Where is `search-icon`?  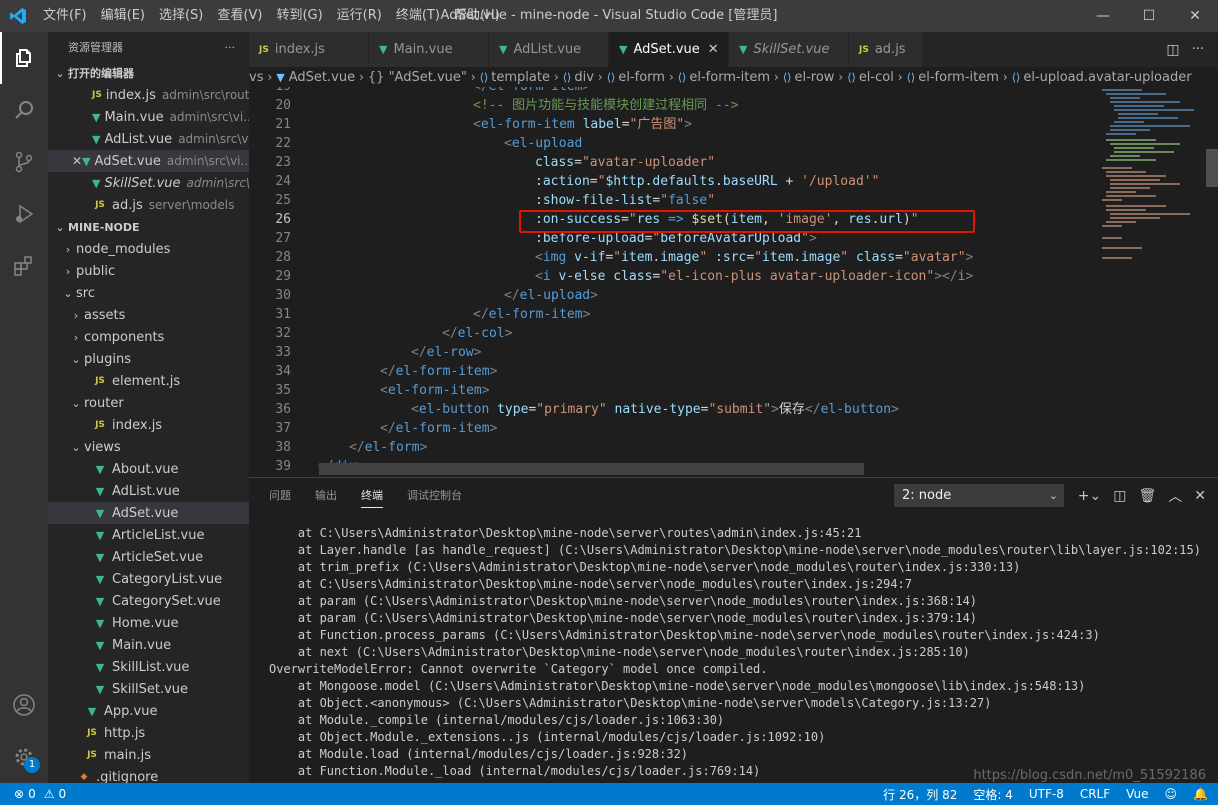
search-icon is located at coordinates (24, 110).